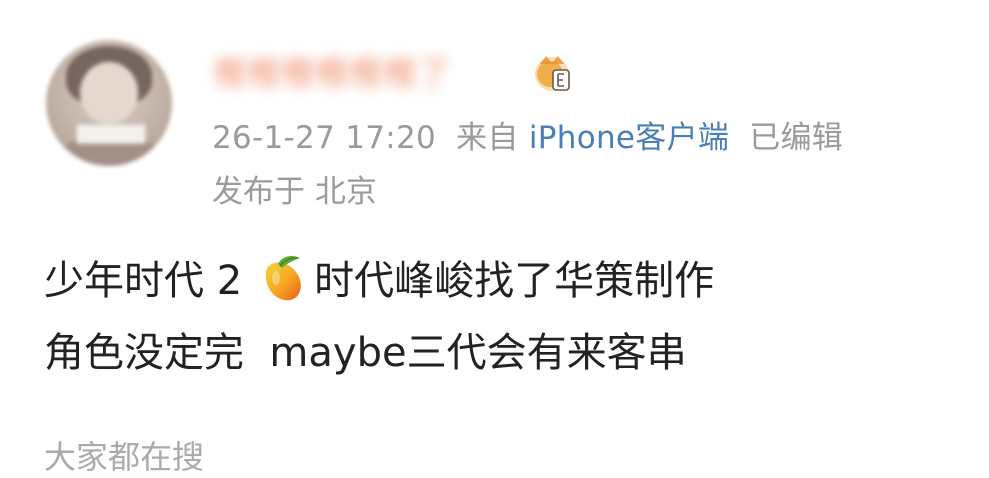 Image resolution: width=989 pixels, height=478 pixels. What do you see at coordinates (283, 278) in the screenshot?
I see `mango-icon` at bounding box center [283, 278].